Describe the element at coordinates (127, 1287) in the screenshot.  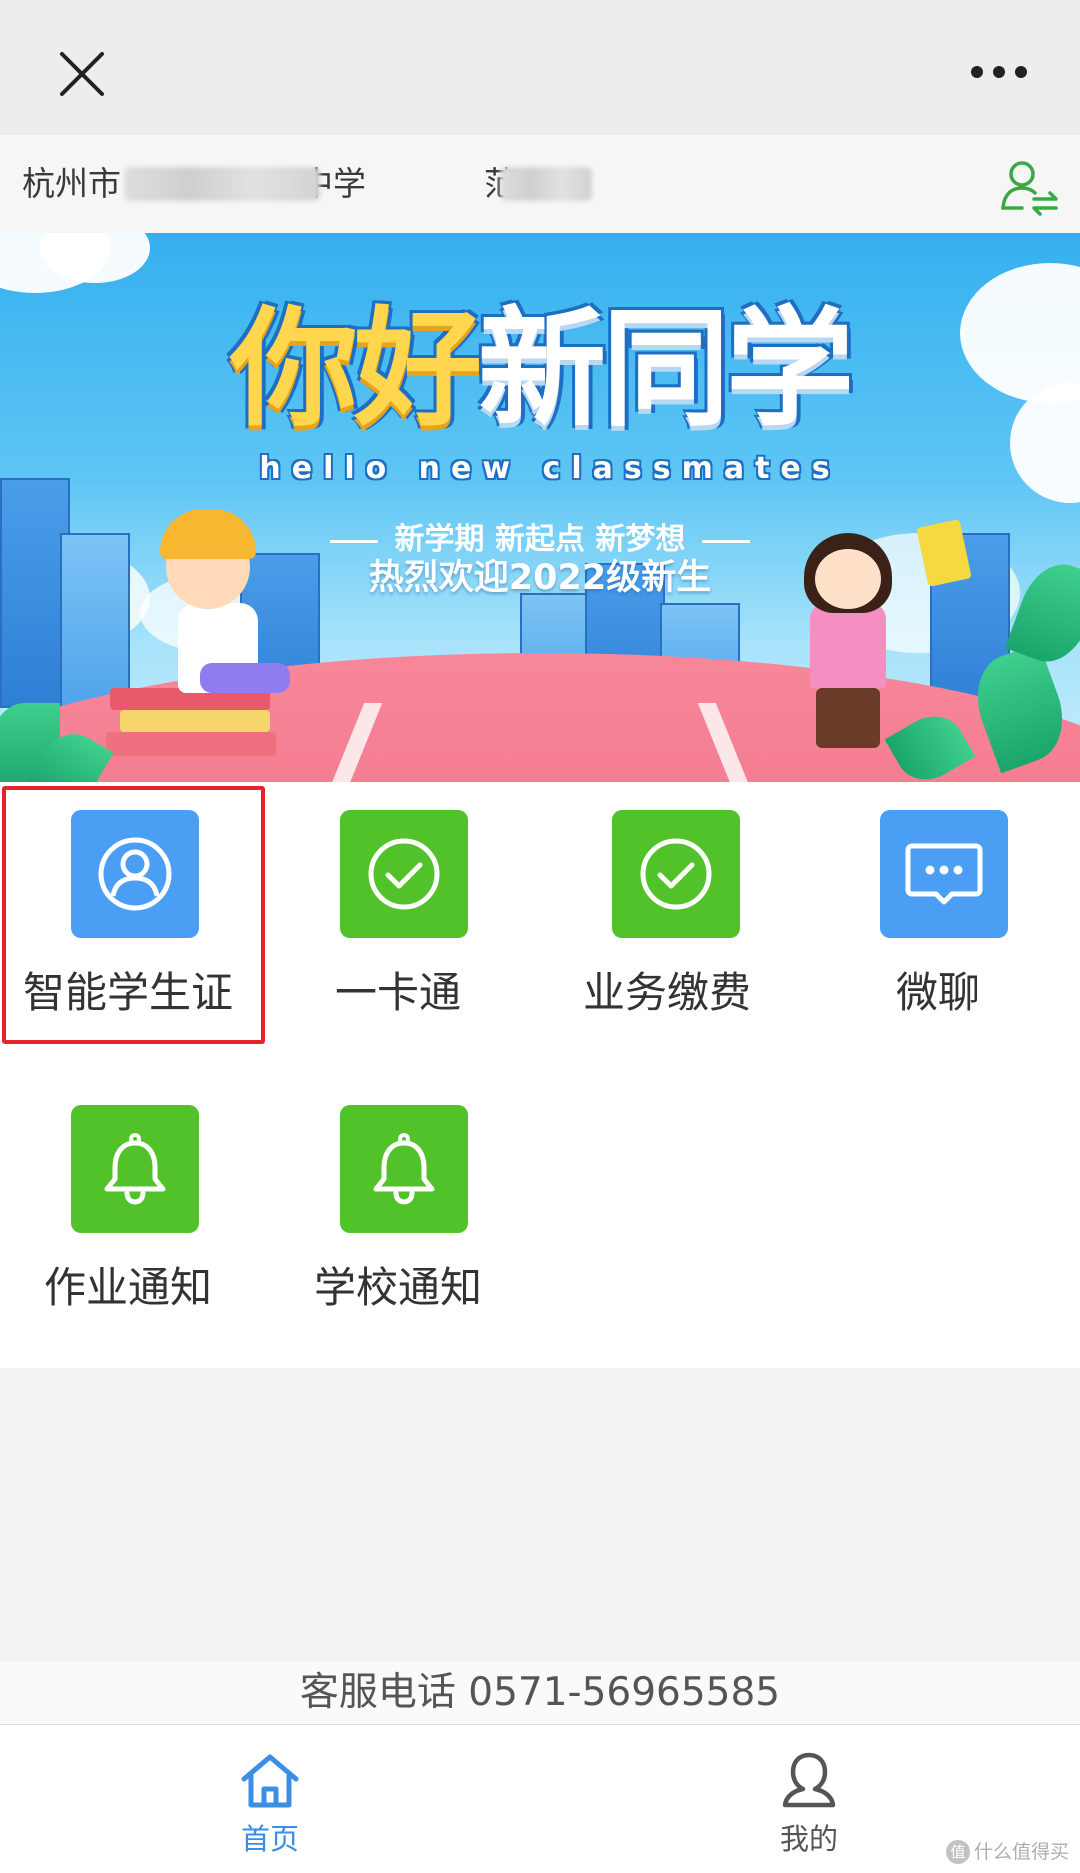
I see `grid-item-label: 作业通知` at that location.